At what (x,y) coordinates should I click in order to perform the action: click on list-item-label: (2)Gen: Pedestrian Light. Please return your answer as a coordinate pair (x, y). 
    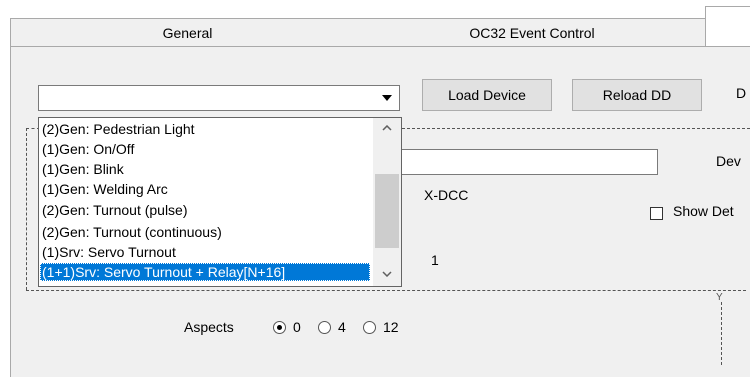
    Looking at the image, I should click on (118, 129).